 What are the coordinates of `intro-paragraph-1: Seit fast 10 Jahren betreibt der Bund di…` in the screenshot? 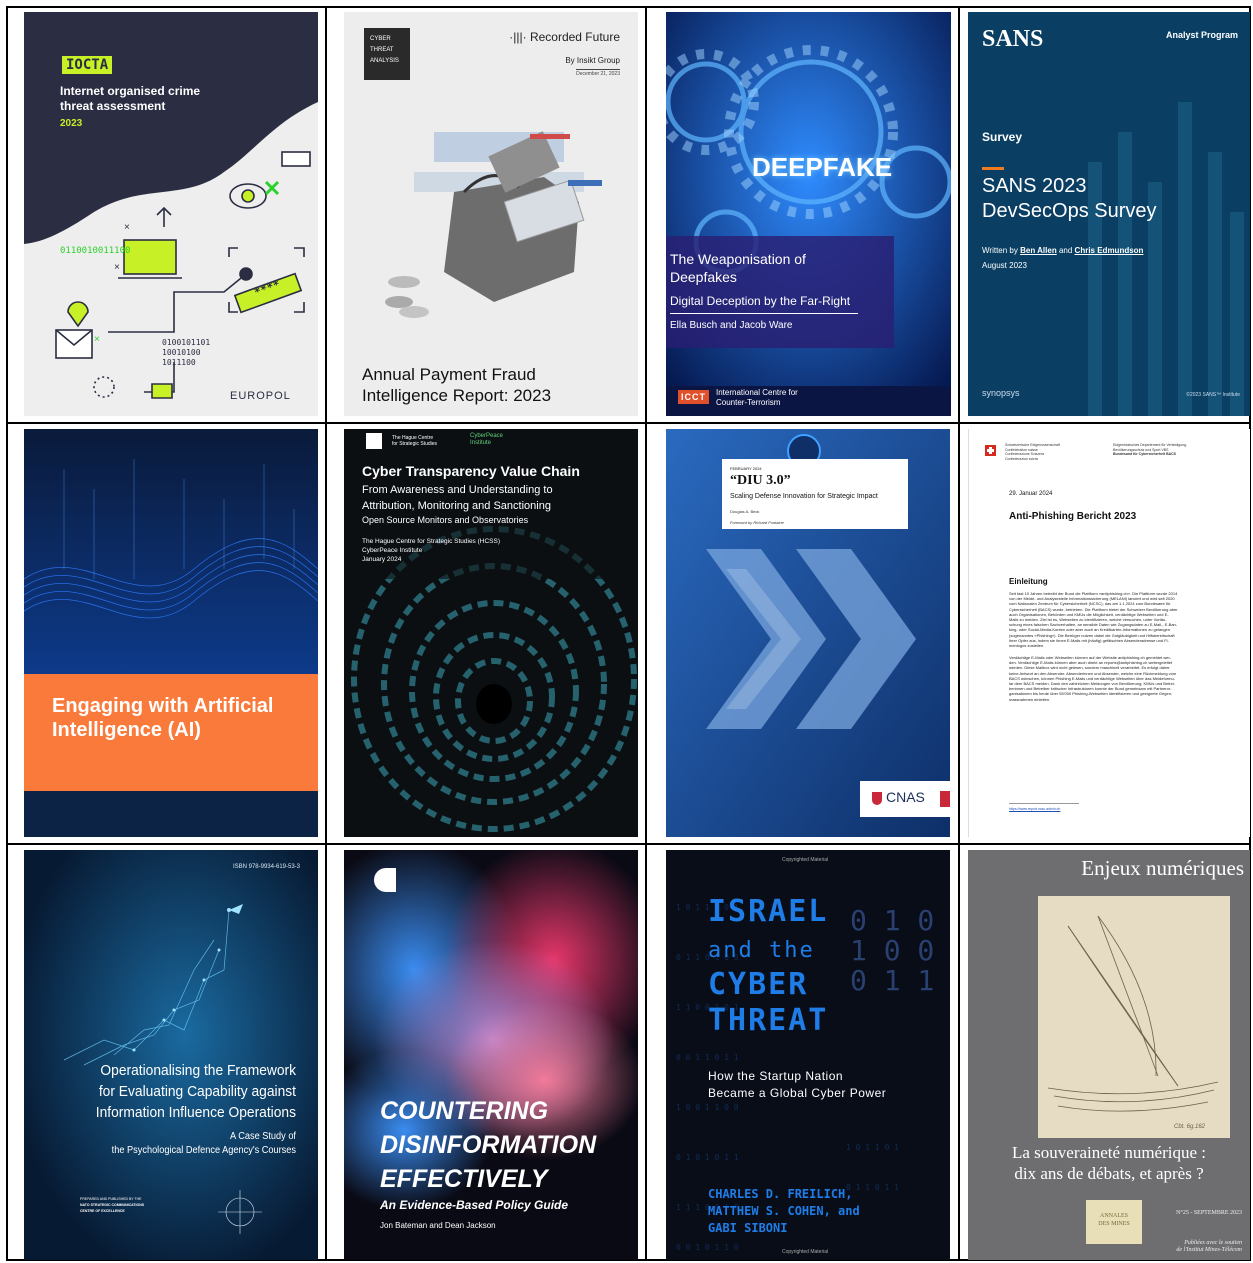 It's located at (1093, 620).